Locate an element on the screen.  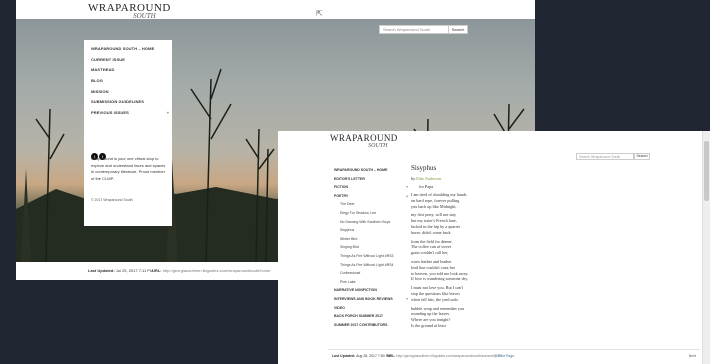
print-page-label: Print Page is located at coordinates (506, 356).